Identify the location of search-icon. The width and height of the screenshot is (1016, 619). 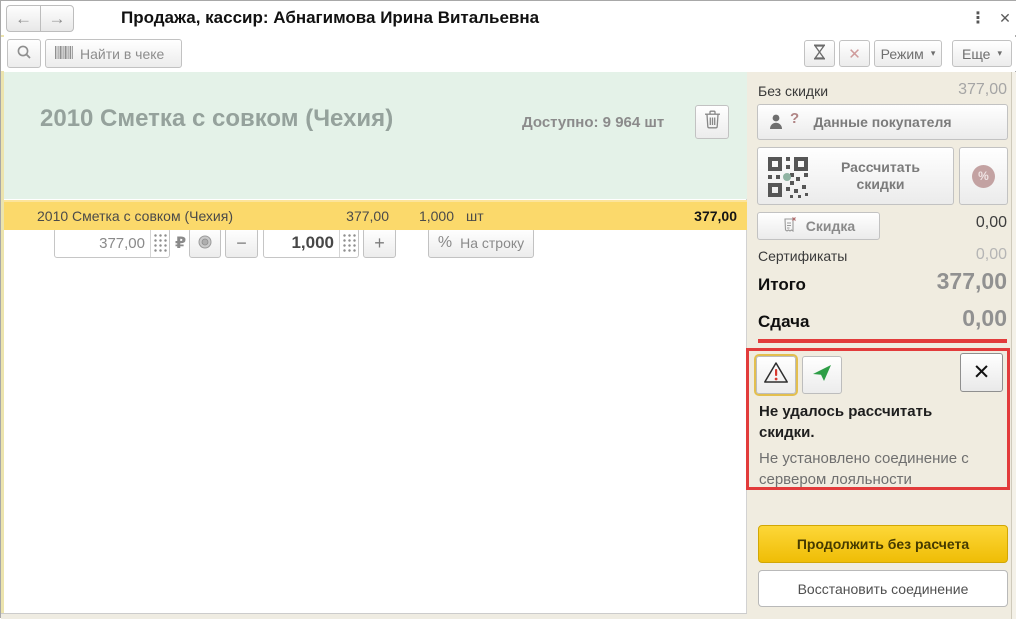
(24, 53).